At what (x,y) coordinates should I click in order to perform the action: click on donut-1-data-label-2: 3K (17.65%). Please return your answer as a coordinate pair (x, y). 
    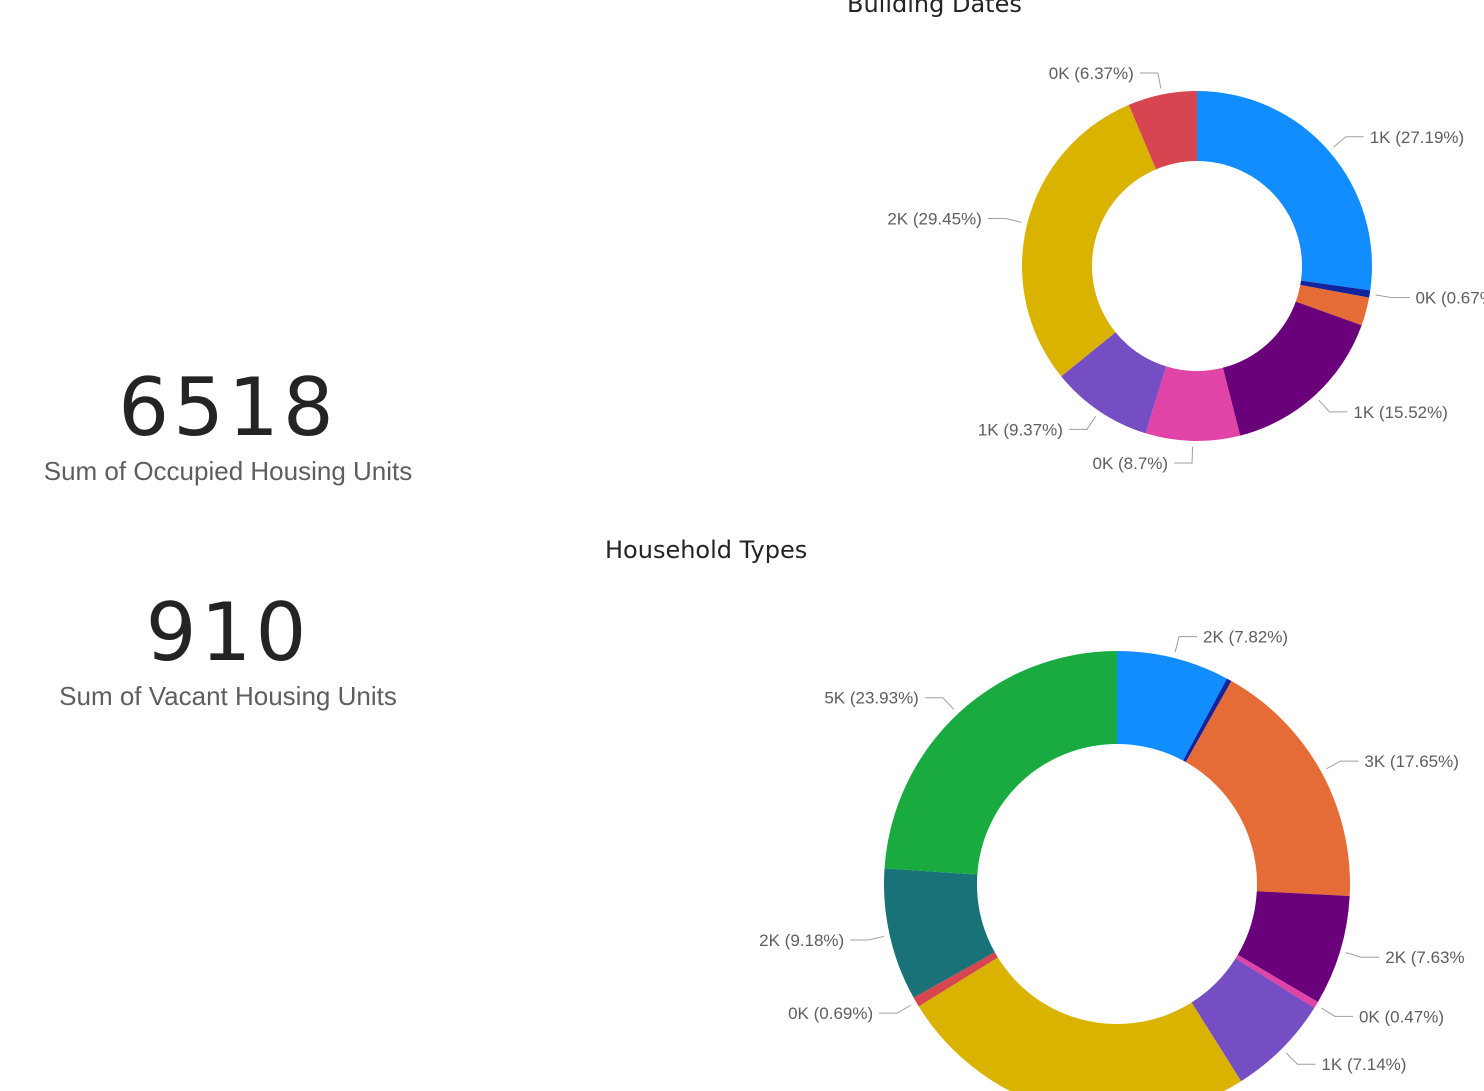
    Looking at the image, I should click on (1411, 761).